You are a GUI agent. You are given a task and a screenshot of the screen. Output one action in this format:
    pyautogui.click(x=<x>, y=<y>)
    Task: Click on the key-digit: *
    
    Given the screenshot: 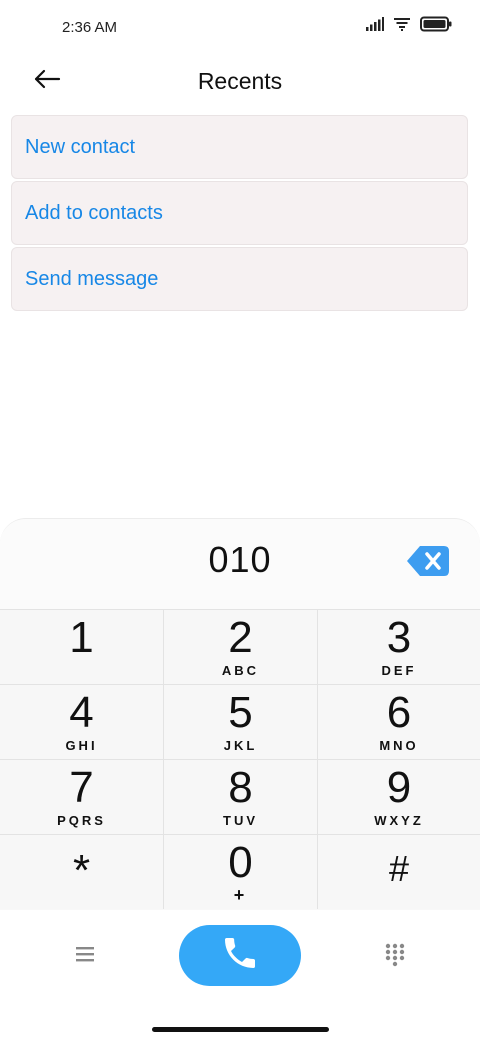 What is the action you would take?
    pyautogui.click(x=81, y=870)
    